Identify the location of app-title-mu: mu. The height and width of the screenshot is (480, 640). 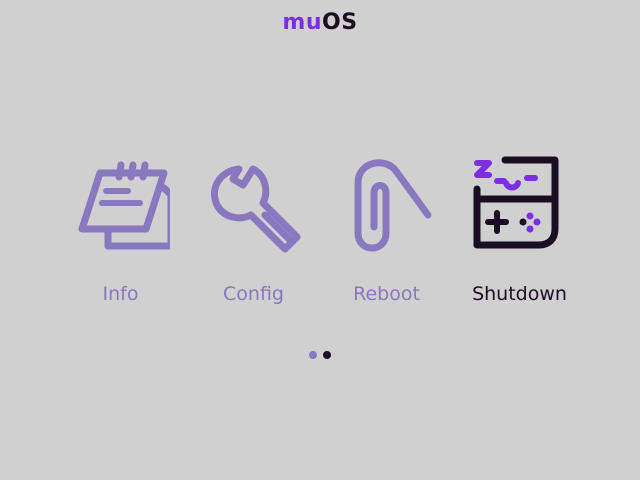
(302, 22).